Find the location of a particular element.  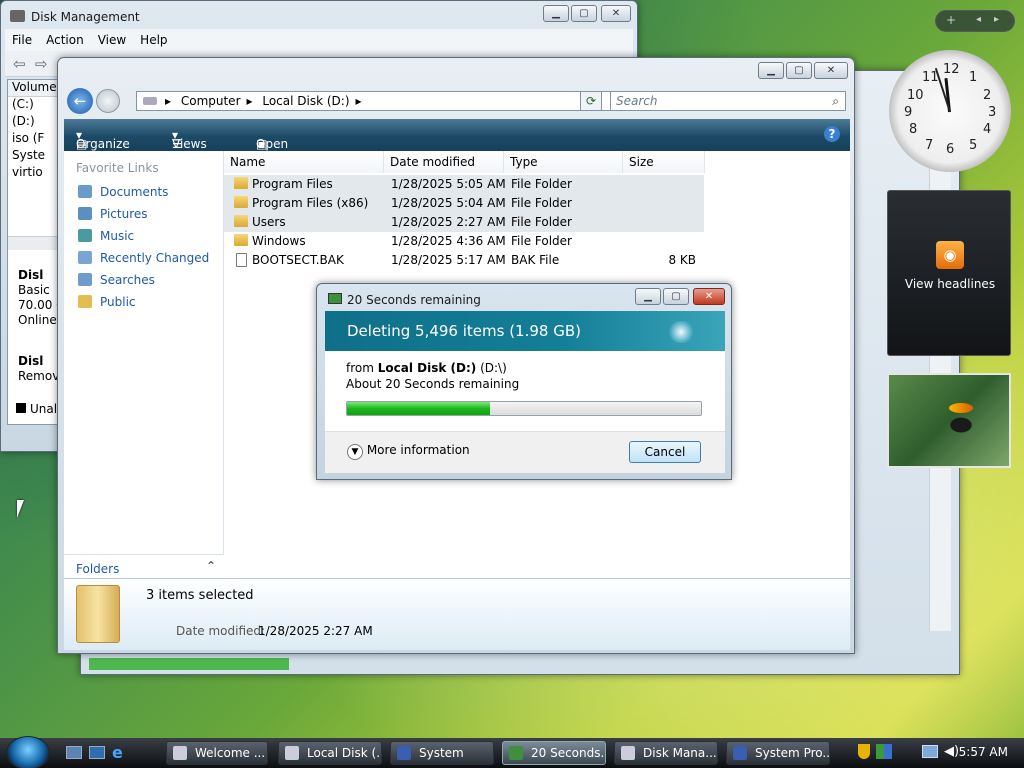

maximize-button: ▢ is located at coordinates (584, 13).